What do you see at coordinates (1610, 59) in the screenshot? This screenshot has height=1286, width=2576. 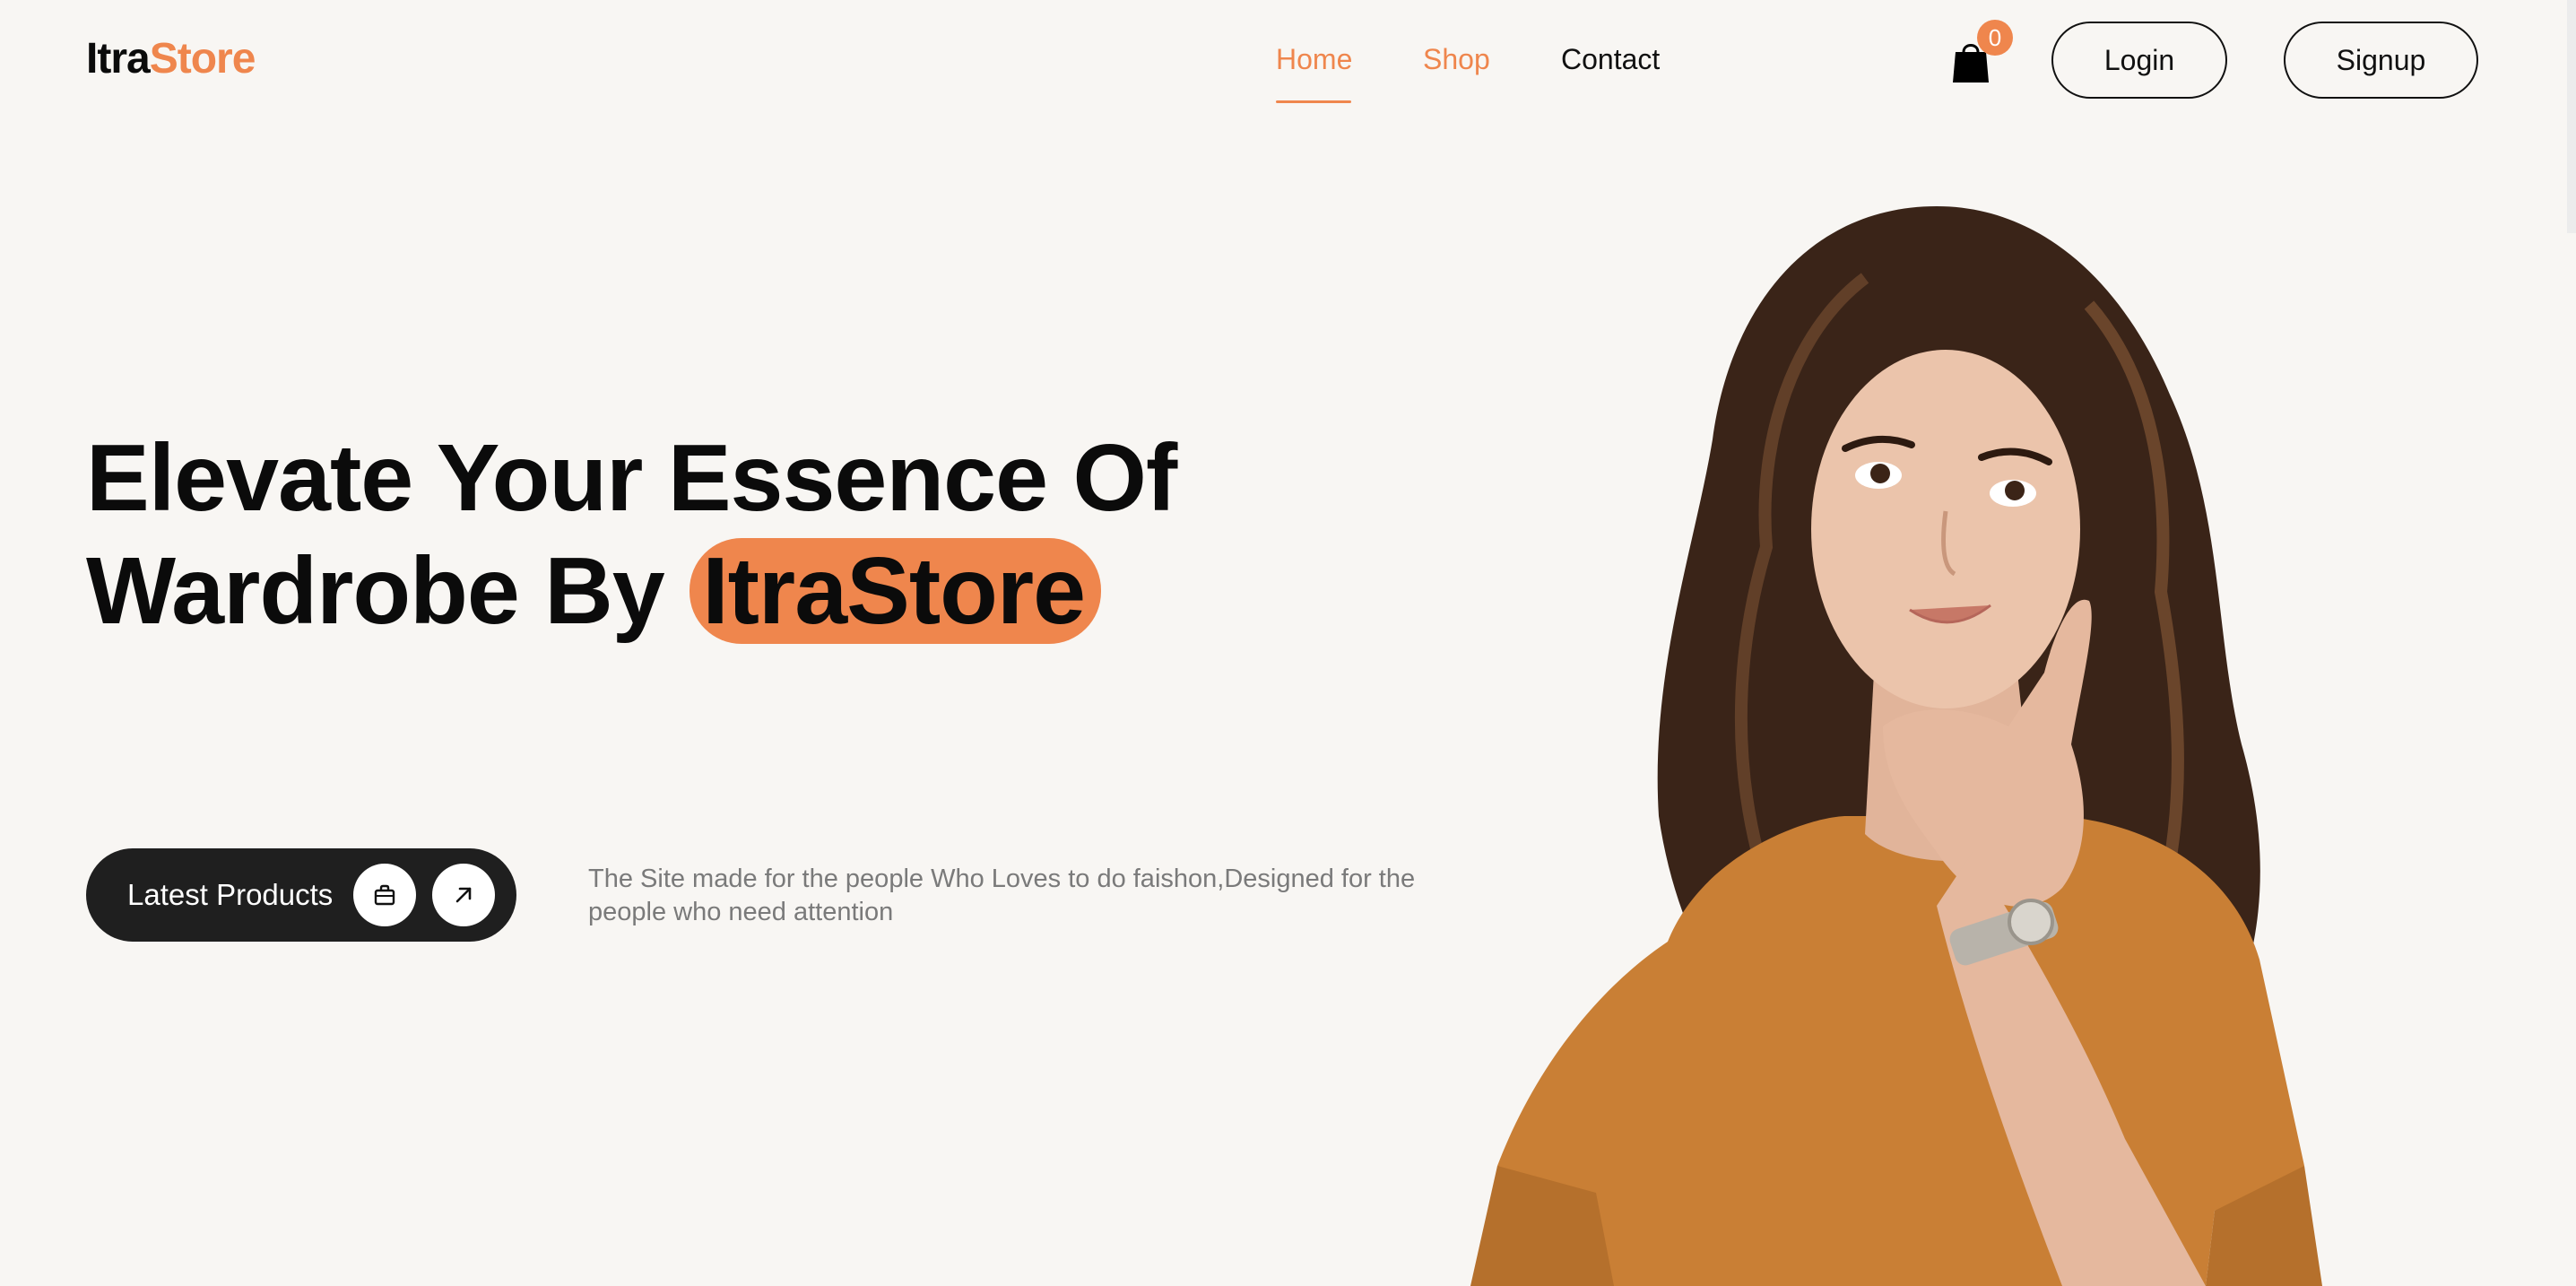 I see `nav-contact: Contact` at bounding box center [1610, 59].